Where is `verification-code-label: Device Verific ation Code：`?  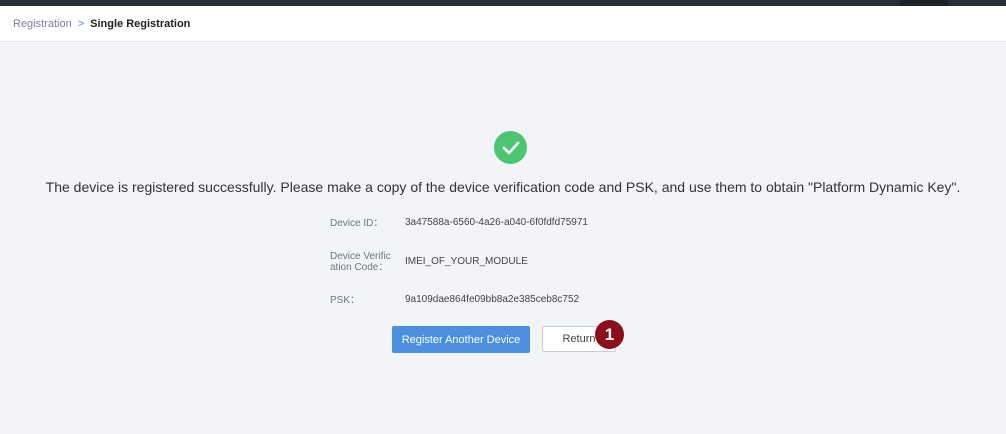
verification-code-label: Device Verific ation Code： is located at coordinates (365, 262).